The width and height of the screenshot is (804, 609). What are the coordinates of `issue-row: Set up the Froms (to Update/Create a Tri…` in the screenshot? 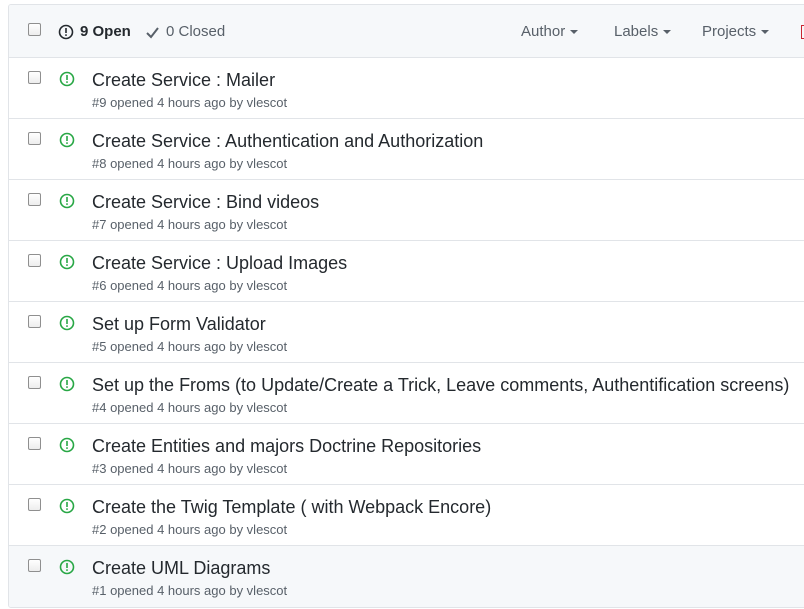 It's located at (406, 393).